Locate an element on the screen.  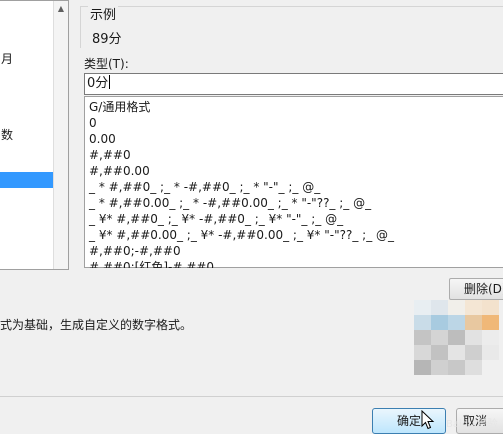
category-item-selected is located at coordinates (28, 180).